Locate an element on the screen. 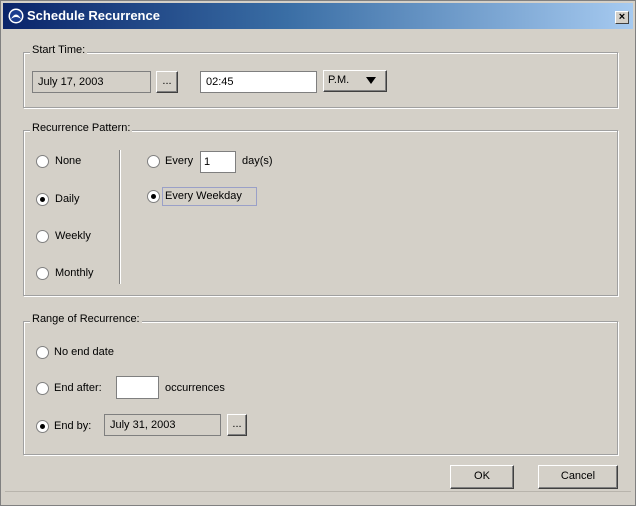 This screenshot has height=506, width=636. pattern-none-radio is located at coordinates (42, 161).